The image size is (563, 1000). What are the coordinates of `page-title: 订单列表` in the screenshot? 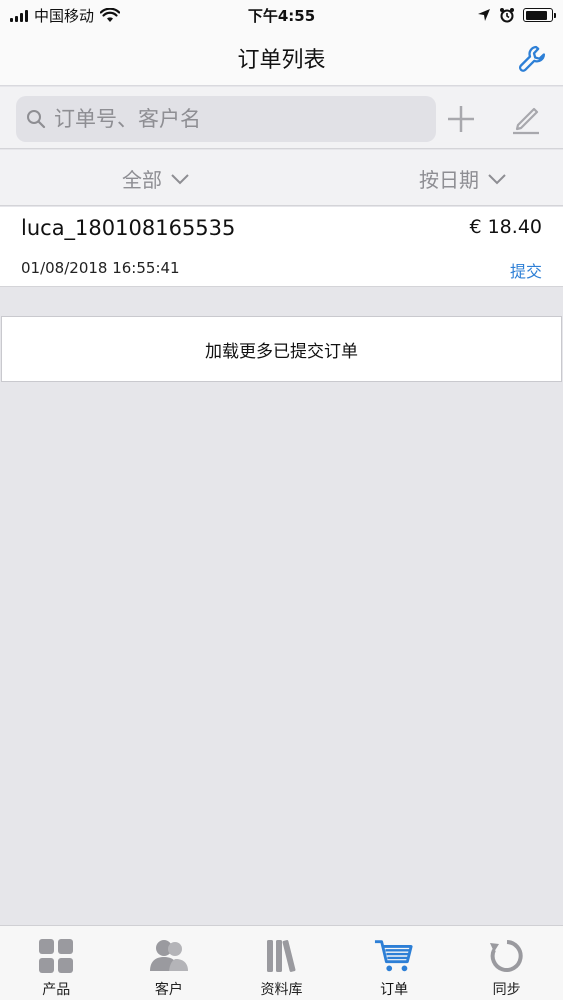 It's located at (281, 60).